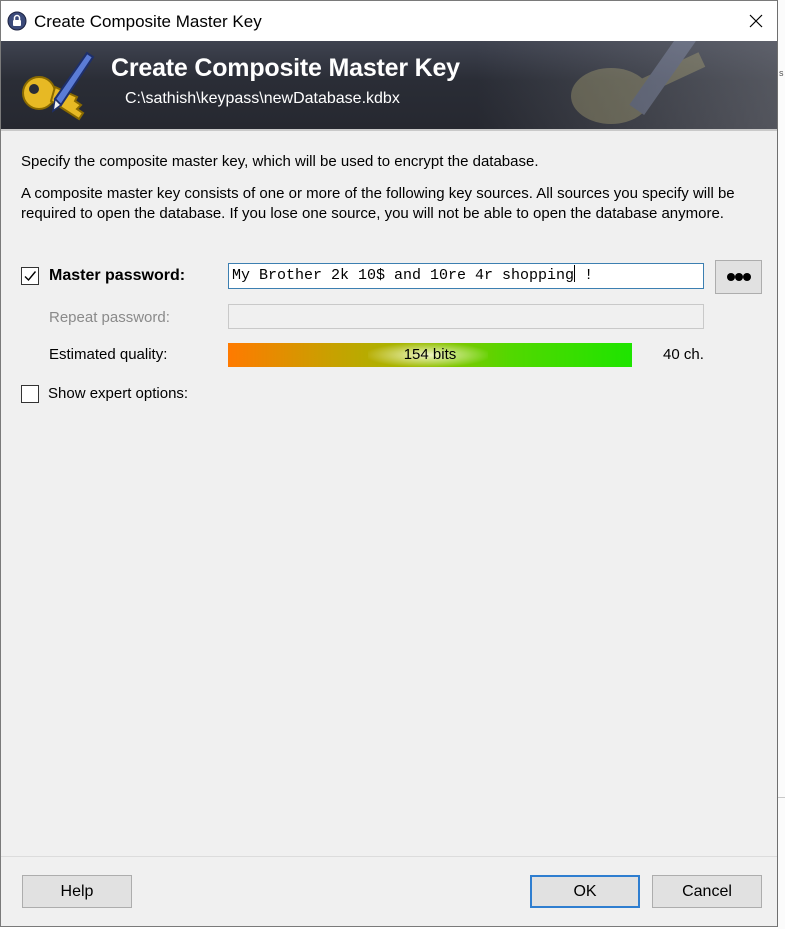  Describe the element at coordinates (109, 317) in the screenshot. I see `repeat-password-label: Repeat password:` at that location.